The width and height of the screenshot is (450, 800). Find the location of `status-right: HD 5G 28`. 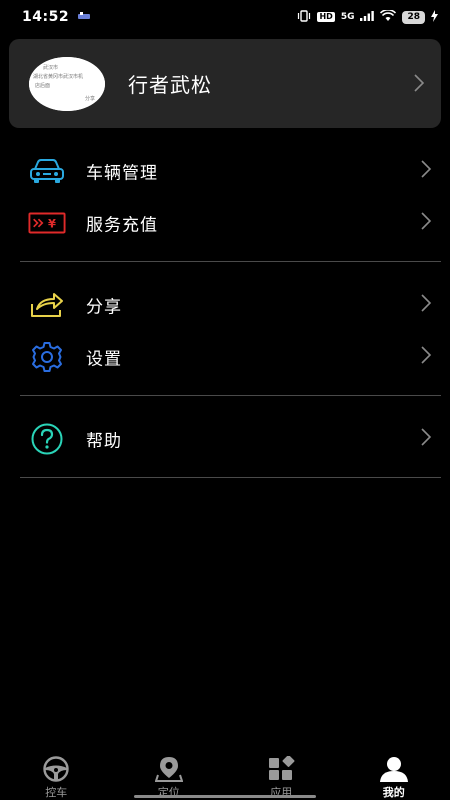

status-right: HD 5G 28 is located at coordinates (367, 16).